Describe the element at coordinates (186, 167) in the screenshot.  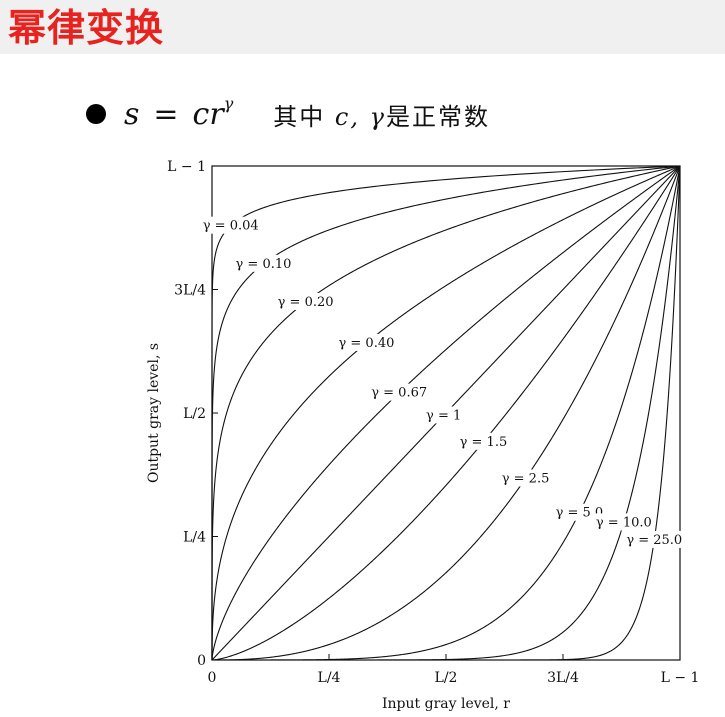
I see `y-tick-label: L − 1` at that location.